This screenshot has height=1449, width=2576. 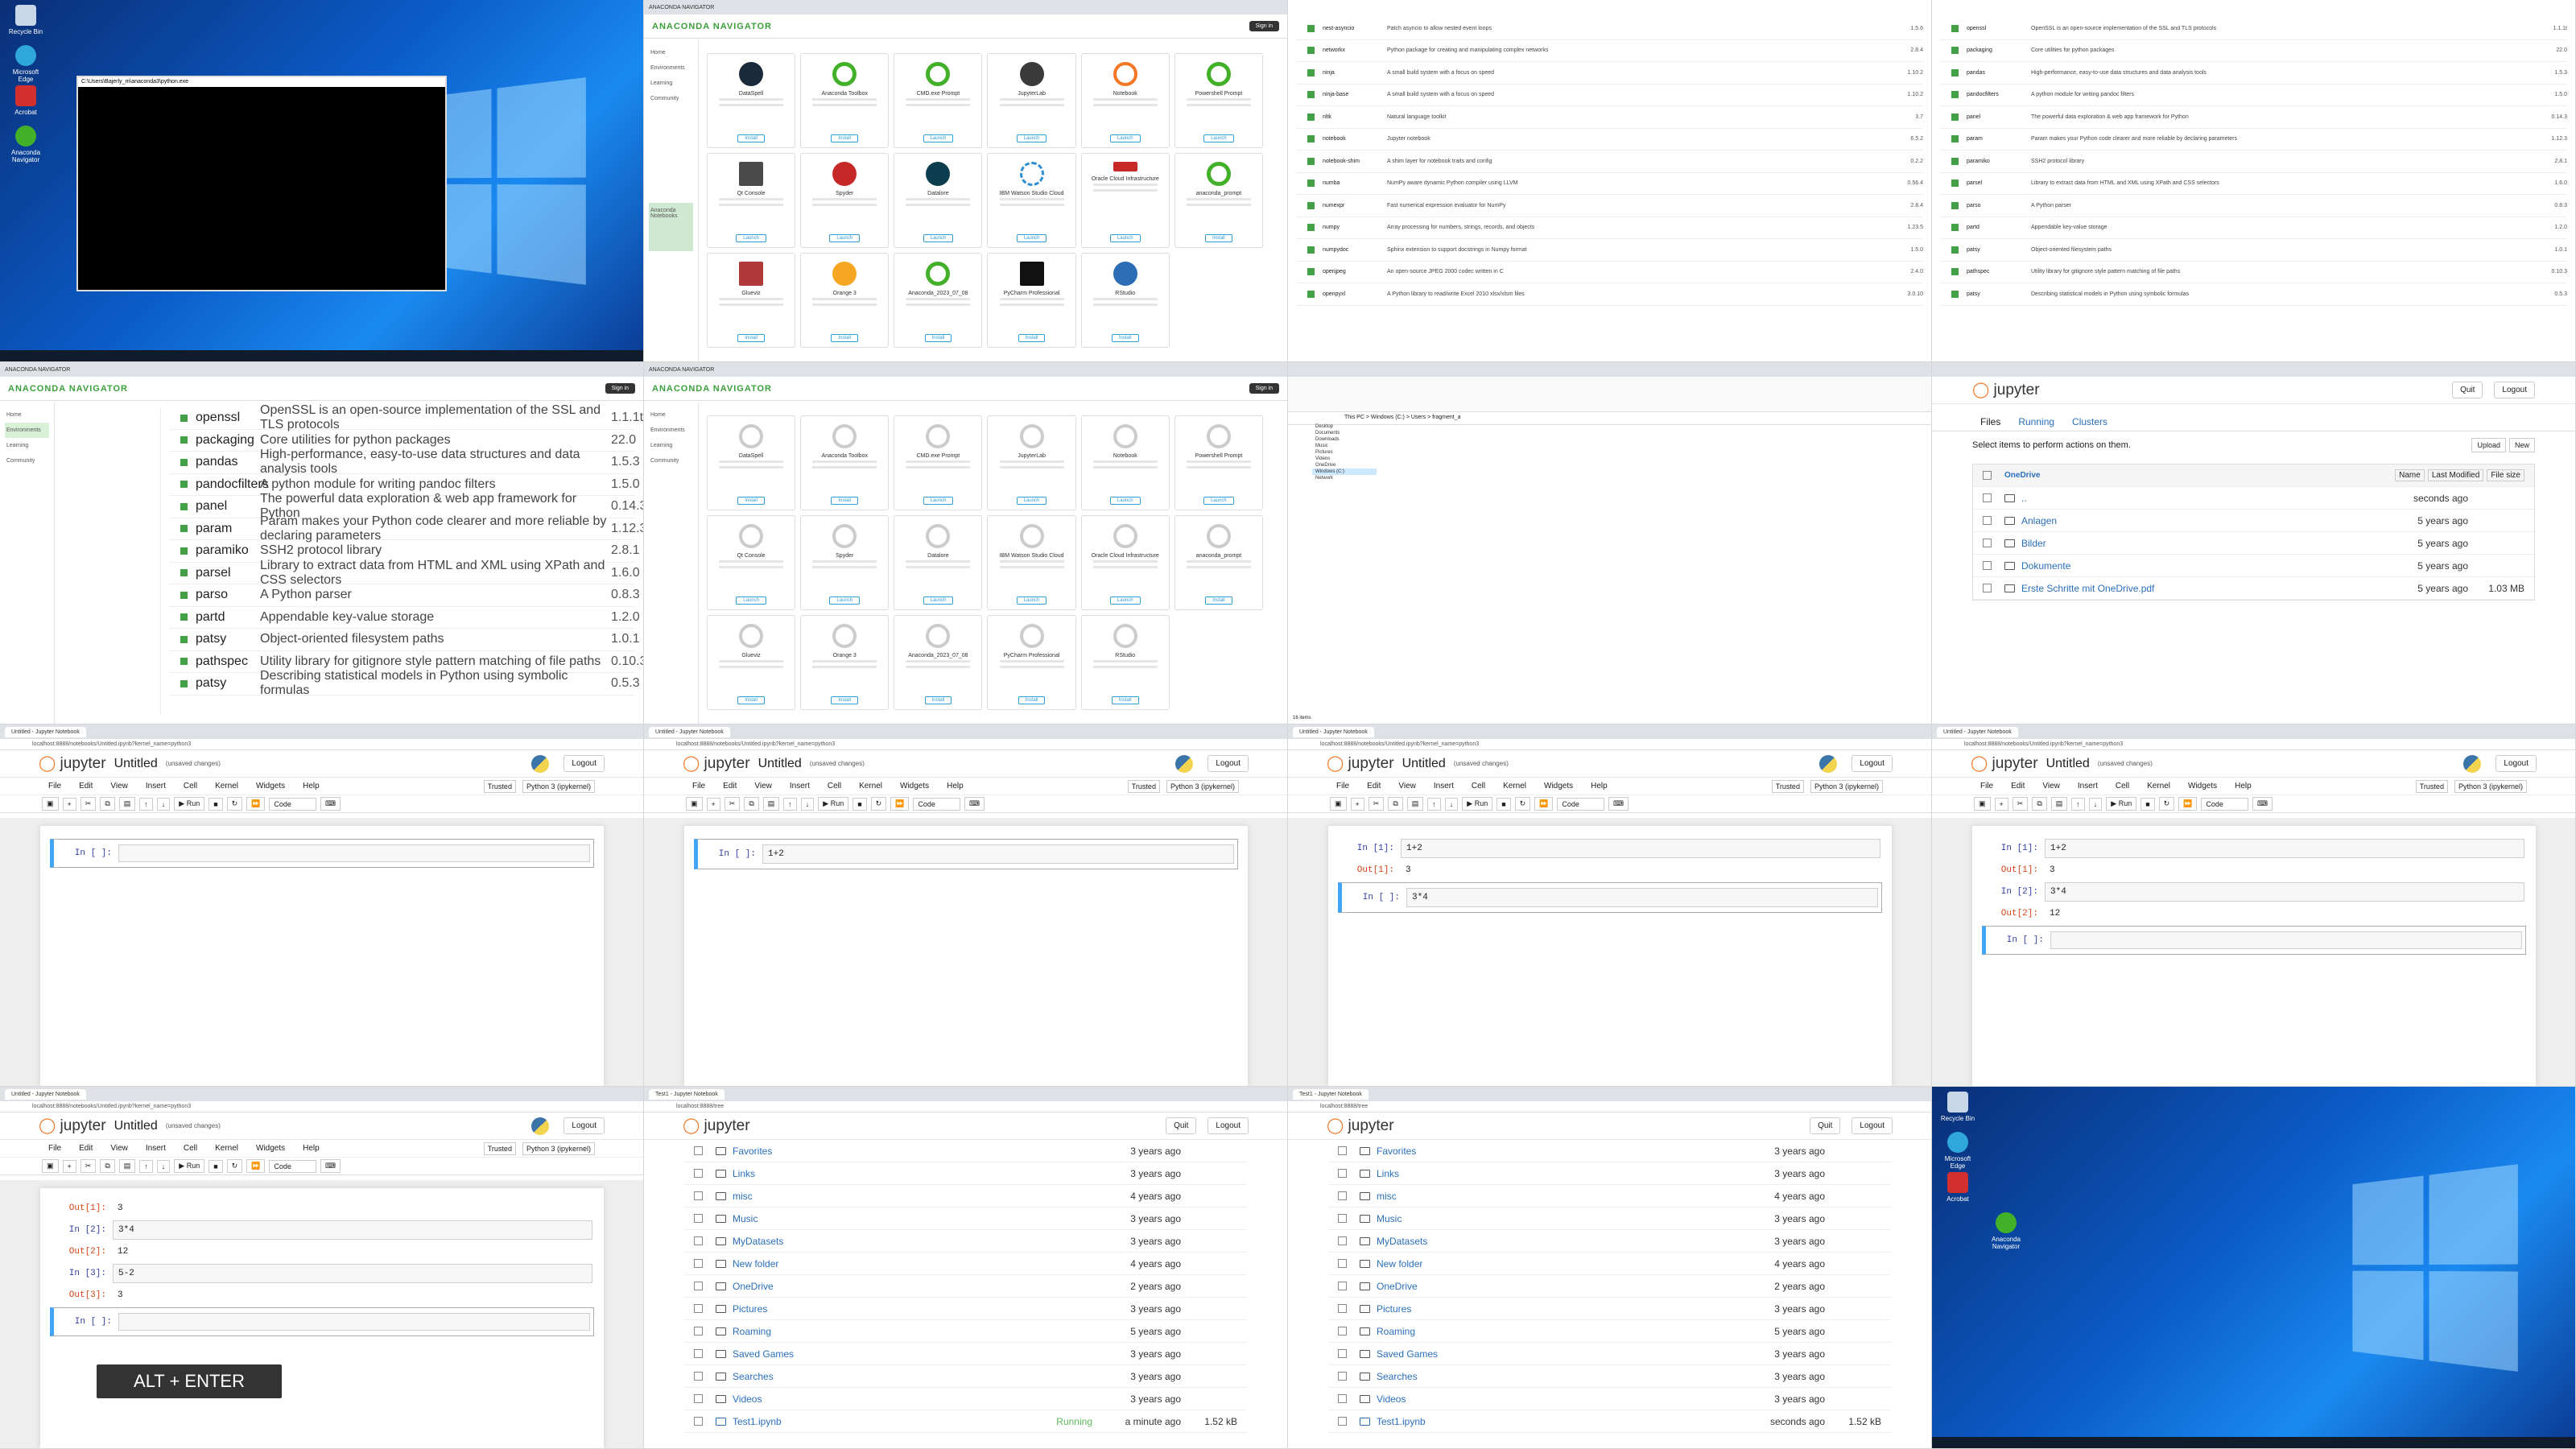 I want to click on app-card: Anaconda_2023_07_08 Install, so click(x=938, y=662).